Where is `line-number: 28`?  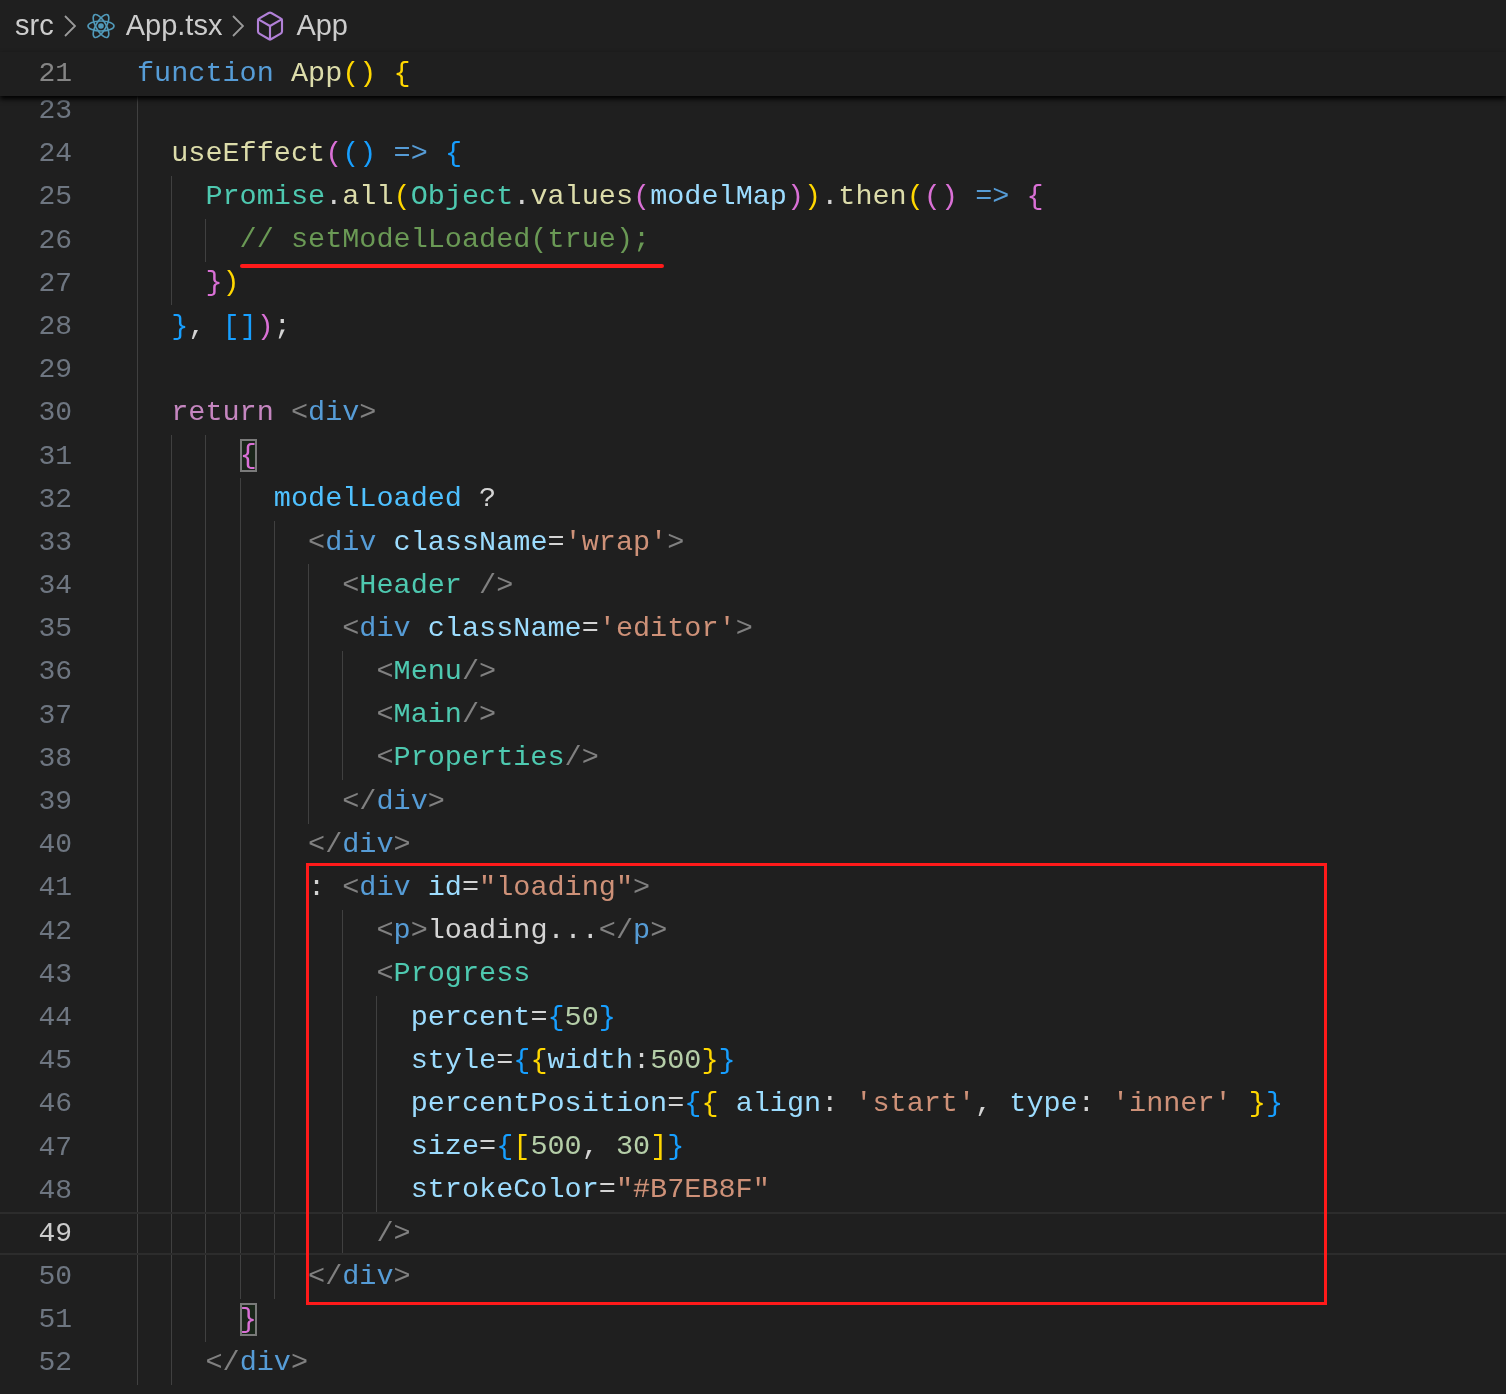
line-number: 28 is located at coordinates (54, 326).